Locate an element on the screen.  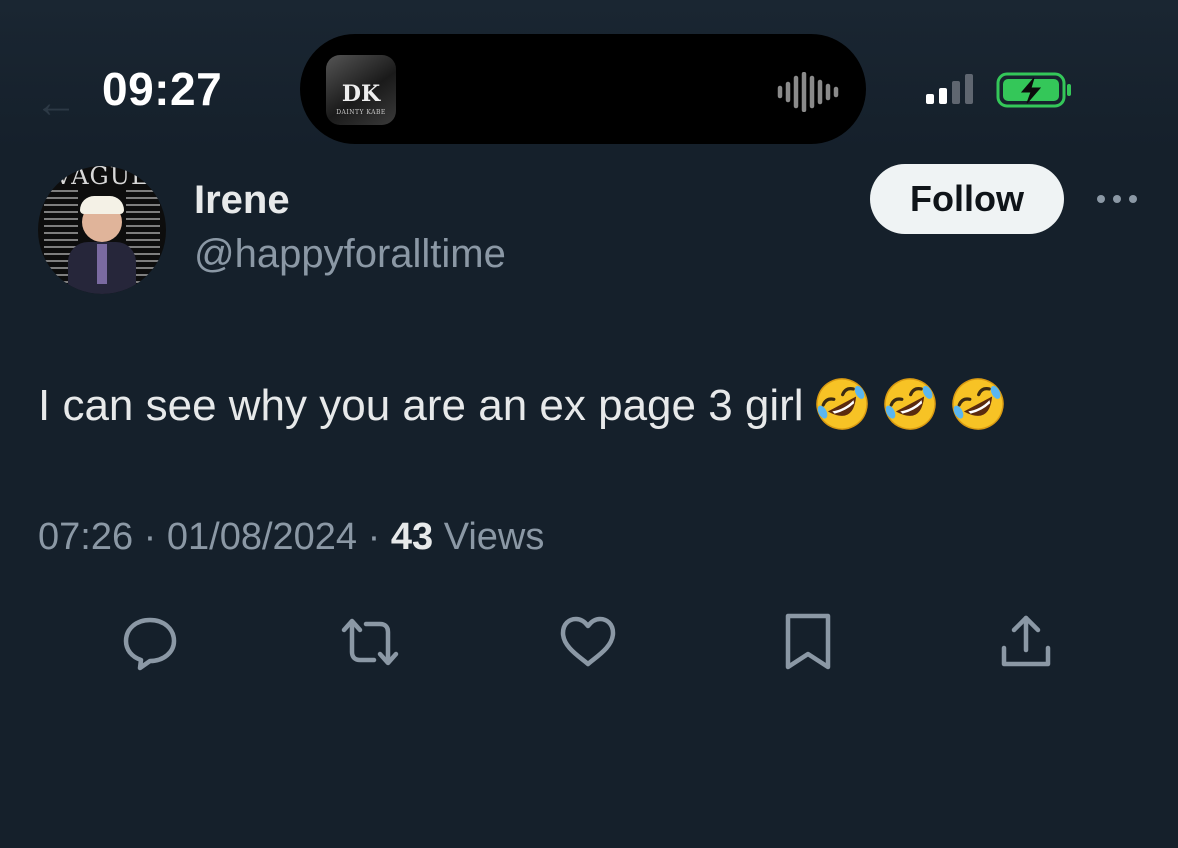
more-options-icon is located at coordinates (1117, 199).